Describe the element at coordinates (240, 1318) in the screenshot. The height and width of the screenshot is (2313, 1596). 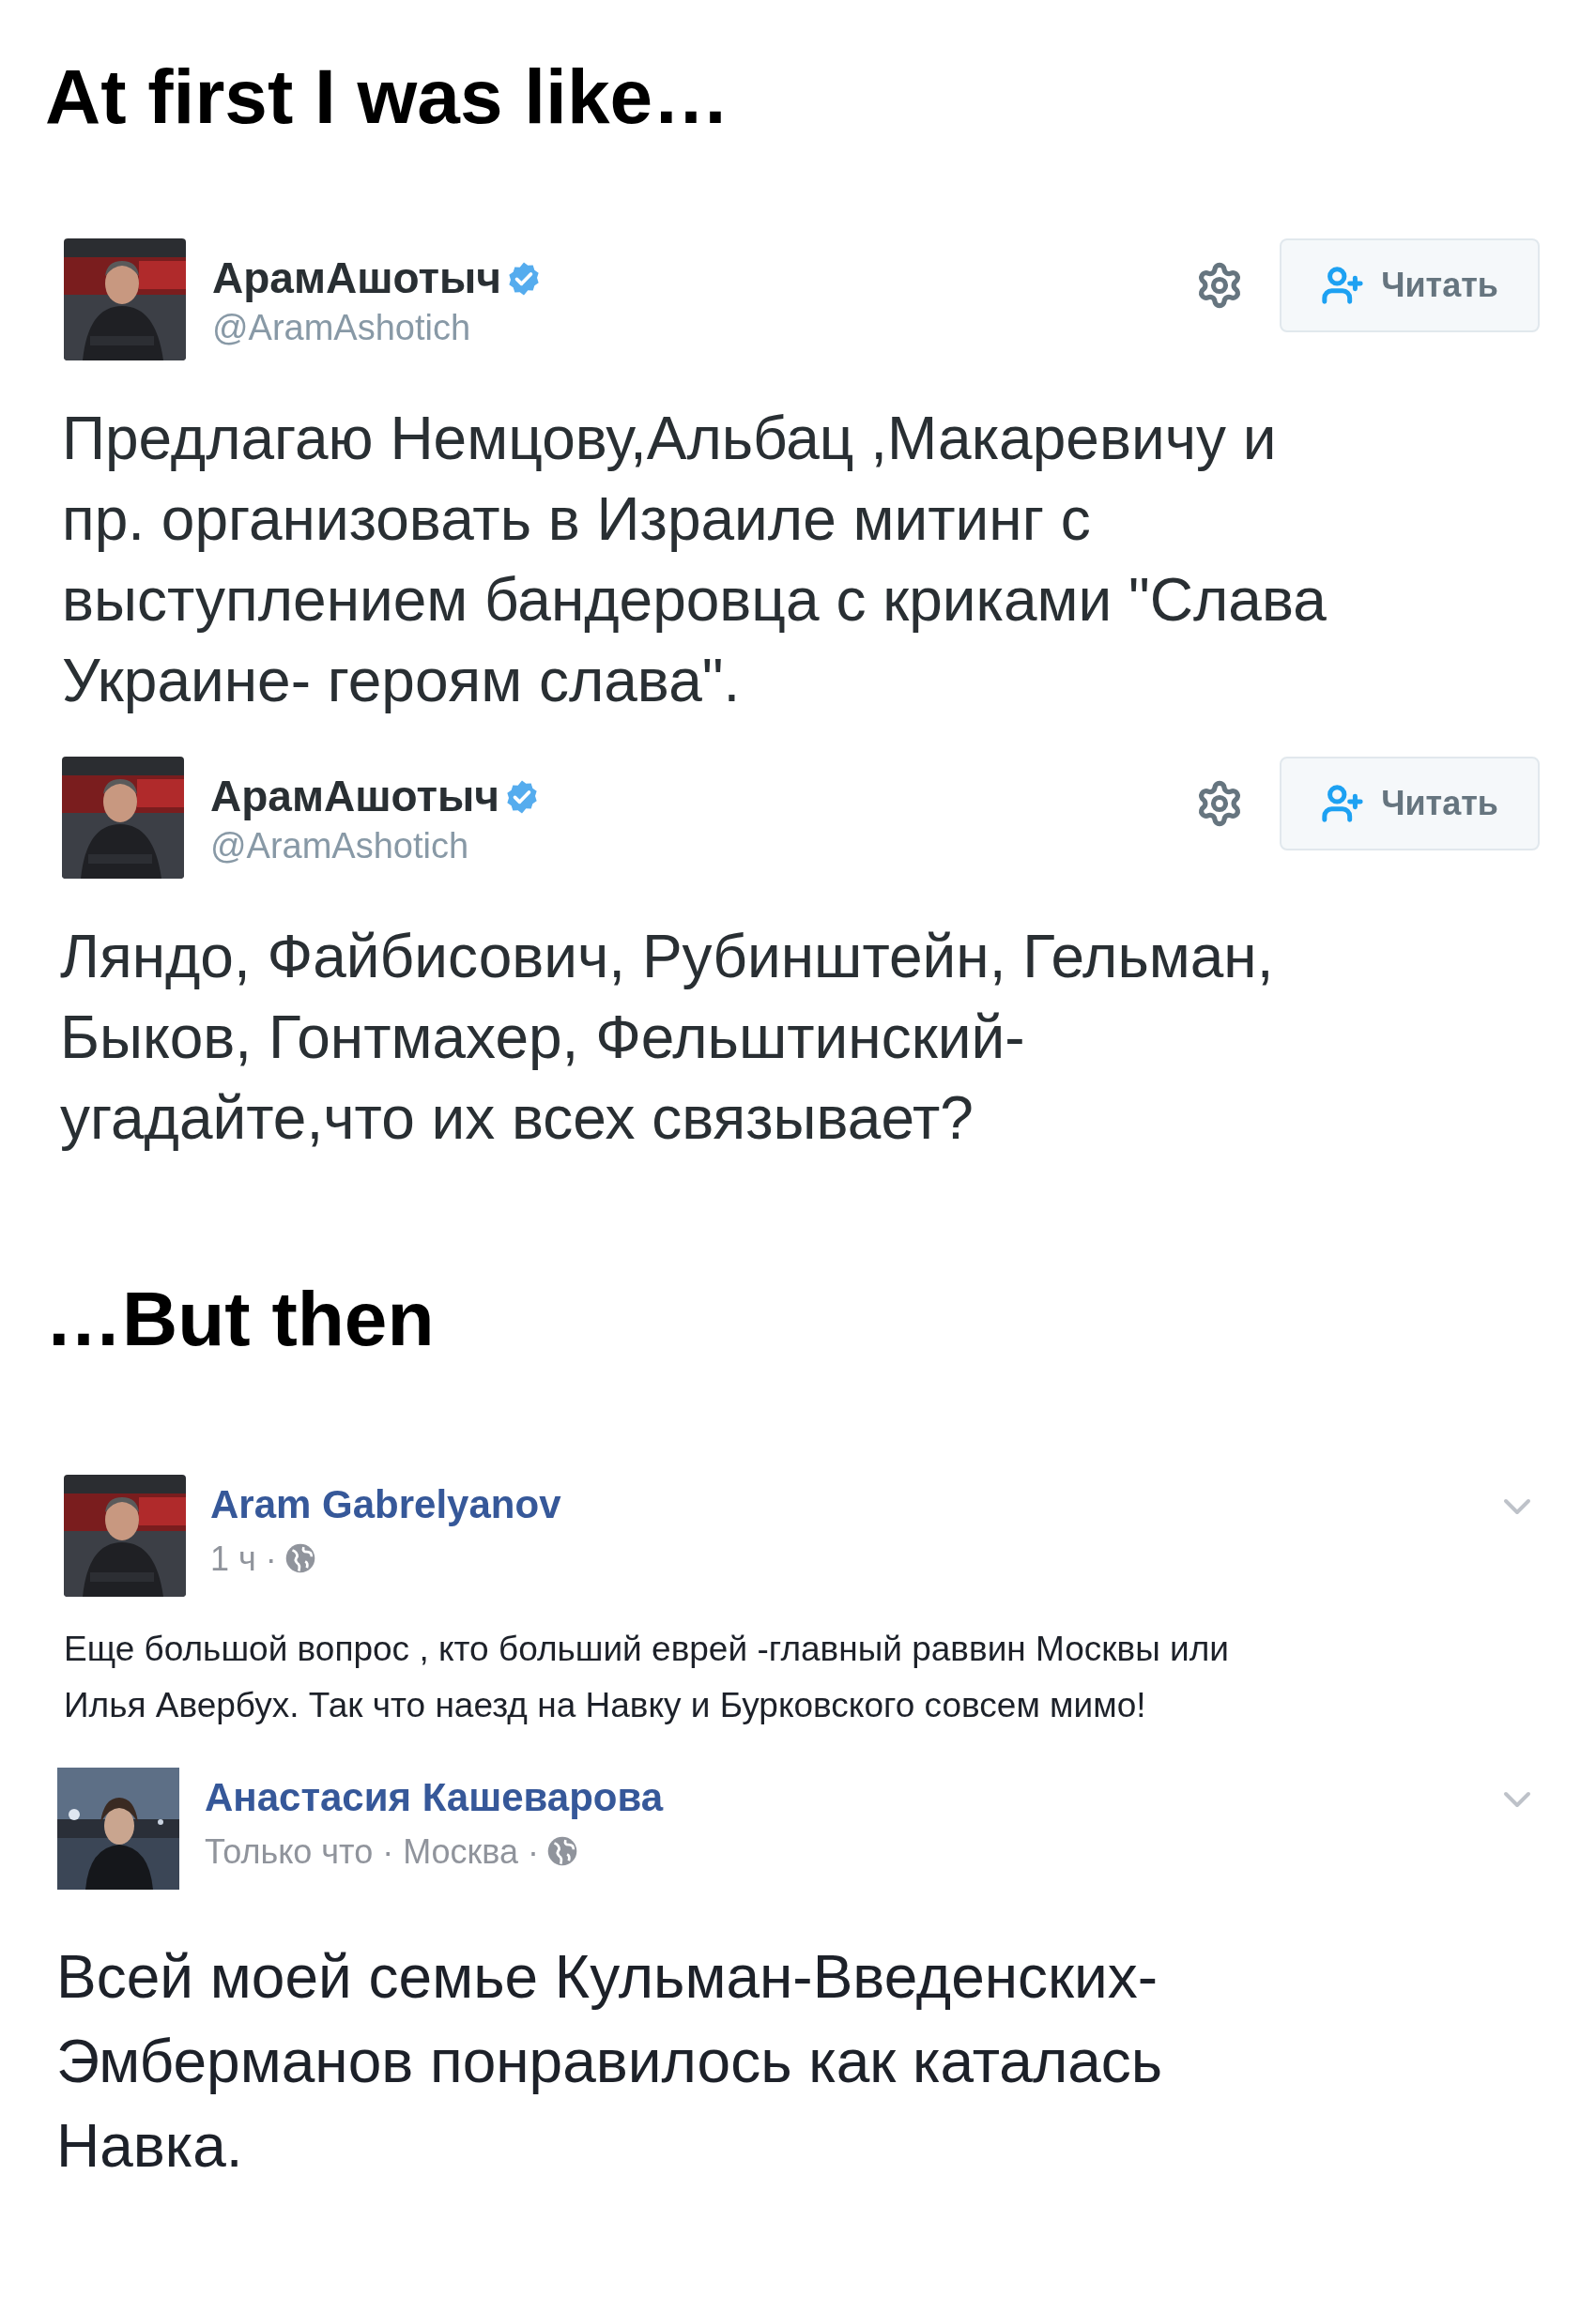
I see `meme-heading: …But then` at that location.